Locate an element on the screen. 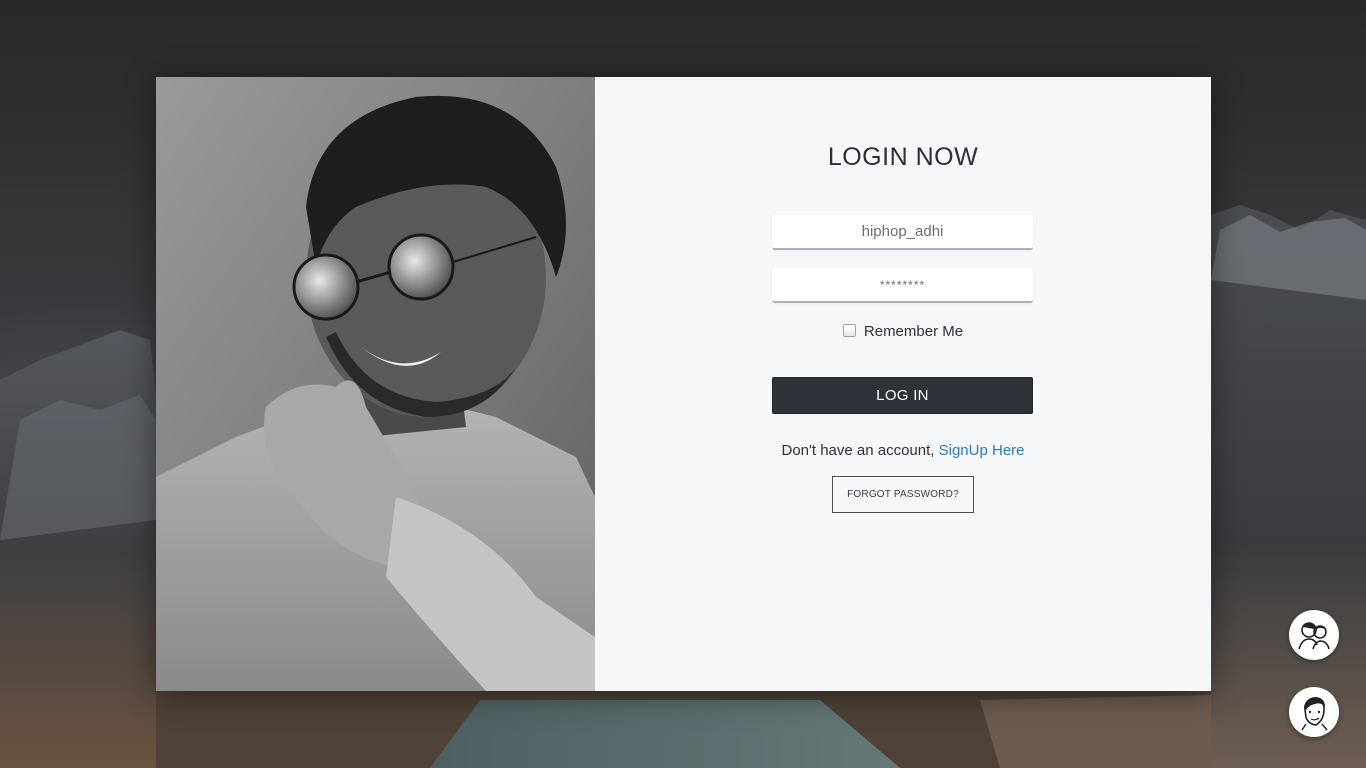  signup-prompt: Don't have an account, SignUp Here is located at coordinates (903, 450).